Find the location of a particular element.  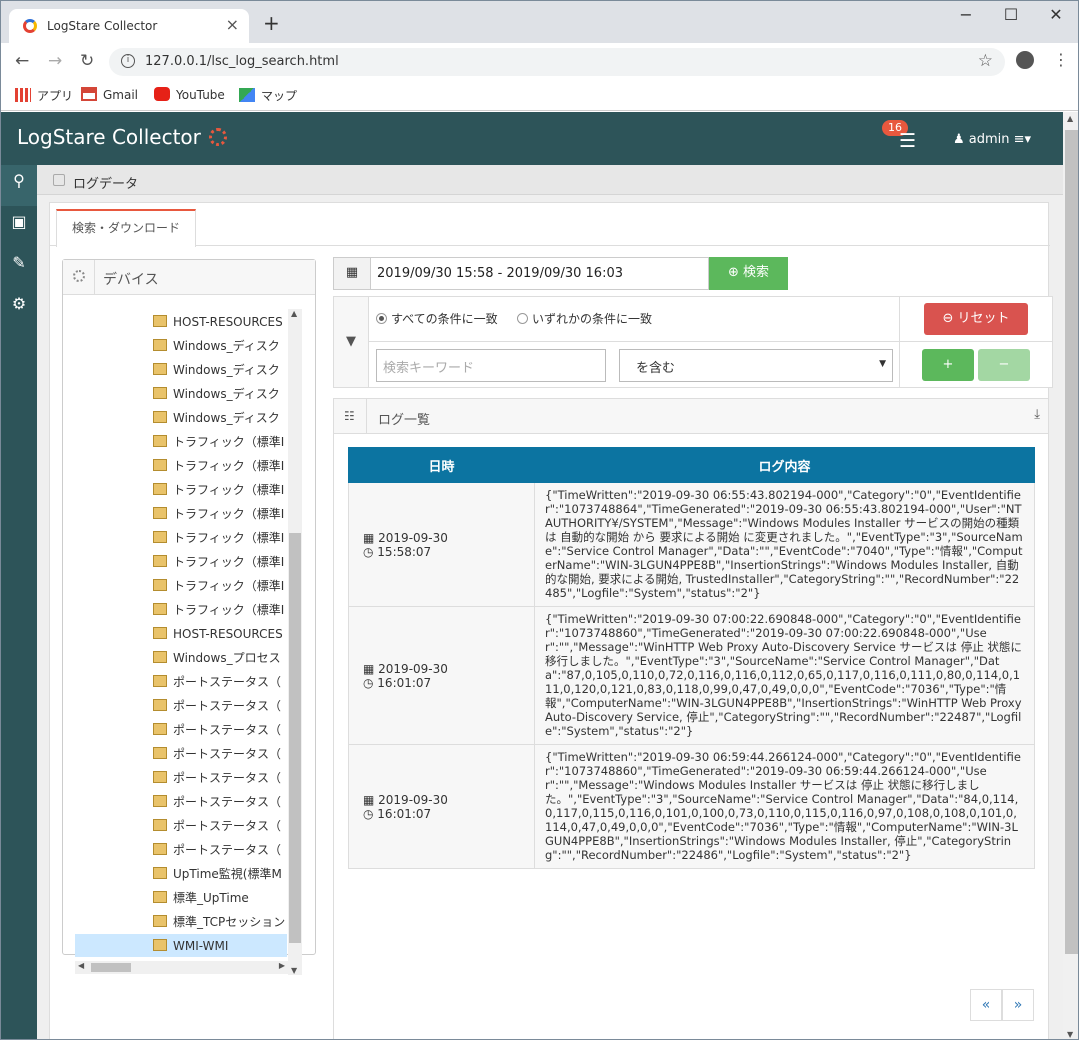

bookmark-apps: アプリ is located at coordinates (44, 95).